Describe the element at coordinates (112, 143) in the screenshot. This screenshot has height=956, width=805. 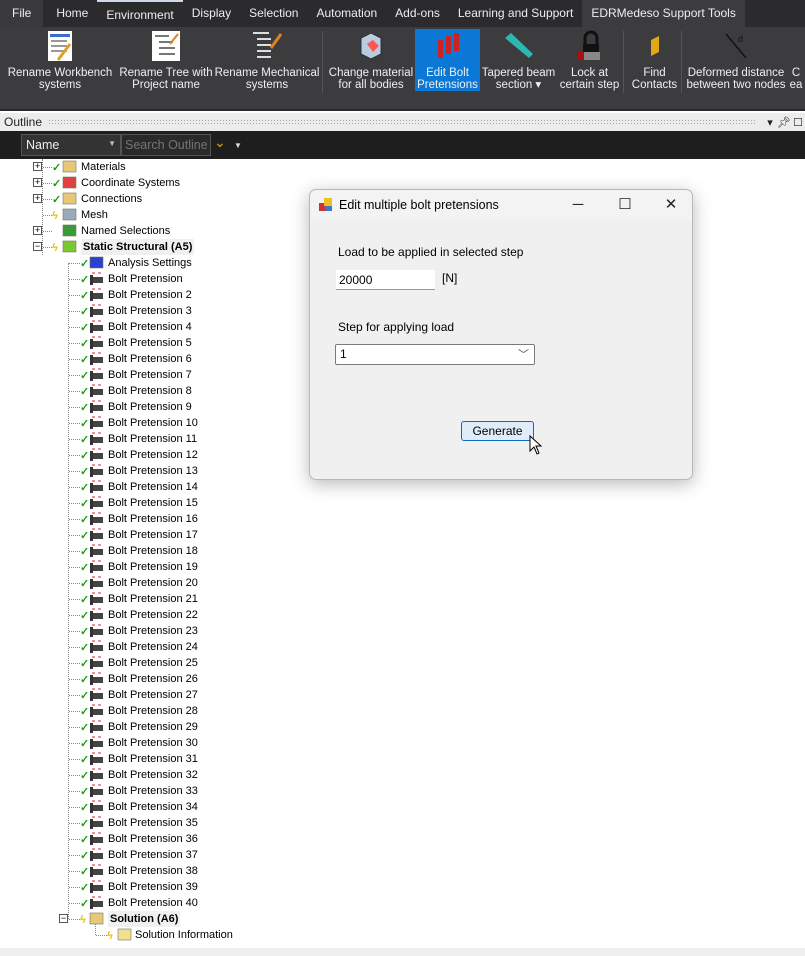
I see `chevron-down-icon: ▼` at that location.